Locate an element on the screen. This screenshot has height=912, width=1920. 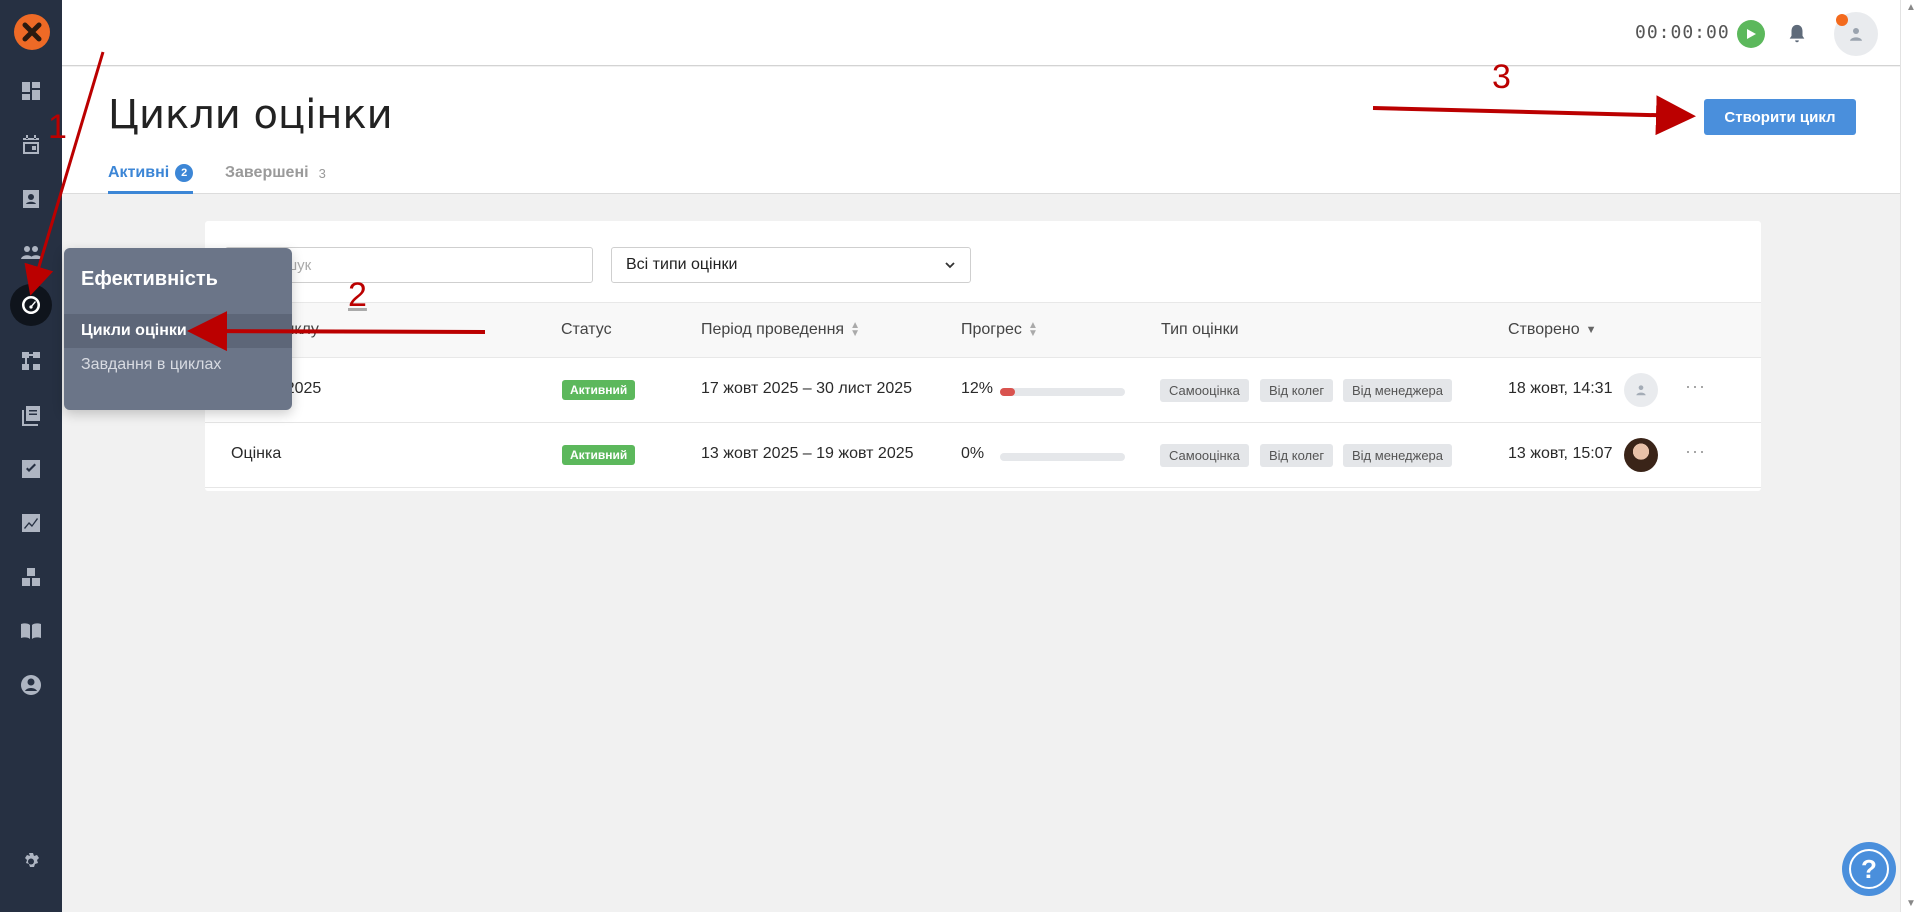
tab-label: Активні is located at coordinates (139, 172).